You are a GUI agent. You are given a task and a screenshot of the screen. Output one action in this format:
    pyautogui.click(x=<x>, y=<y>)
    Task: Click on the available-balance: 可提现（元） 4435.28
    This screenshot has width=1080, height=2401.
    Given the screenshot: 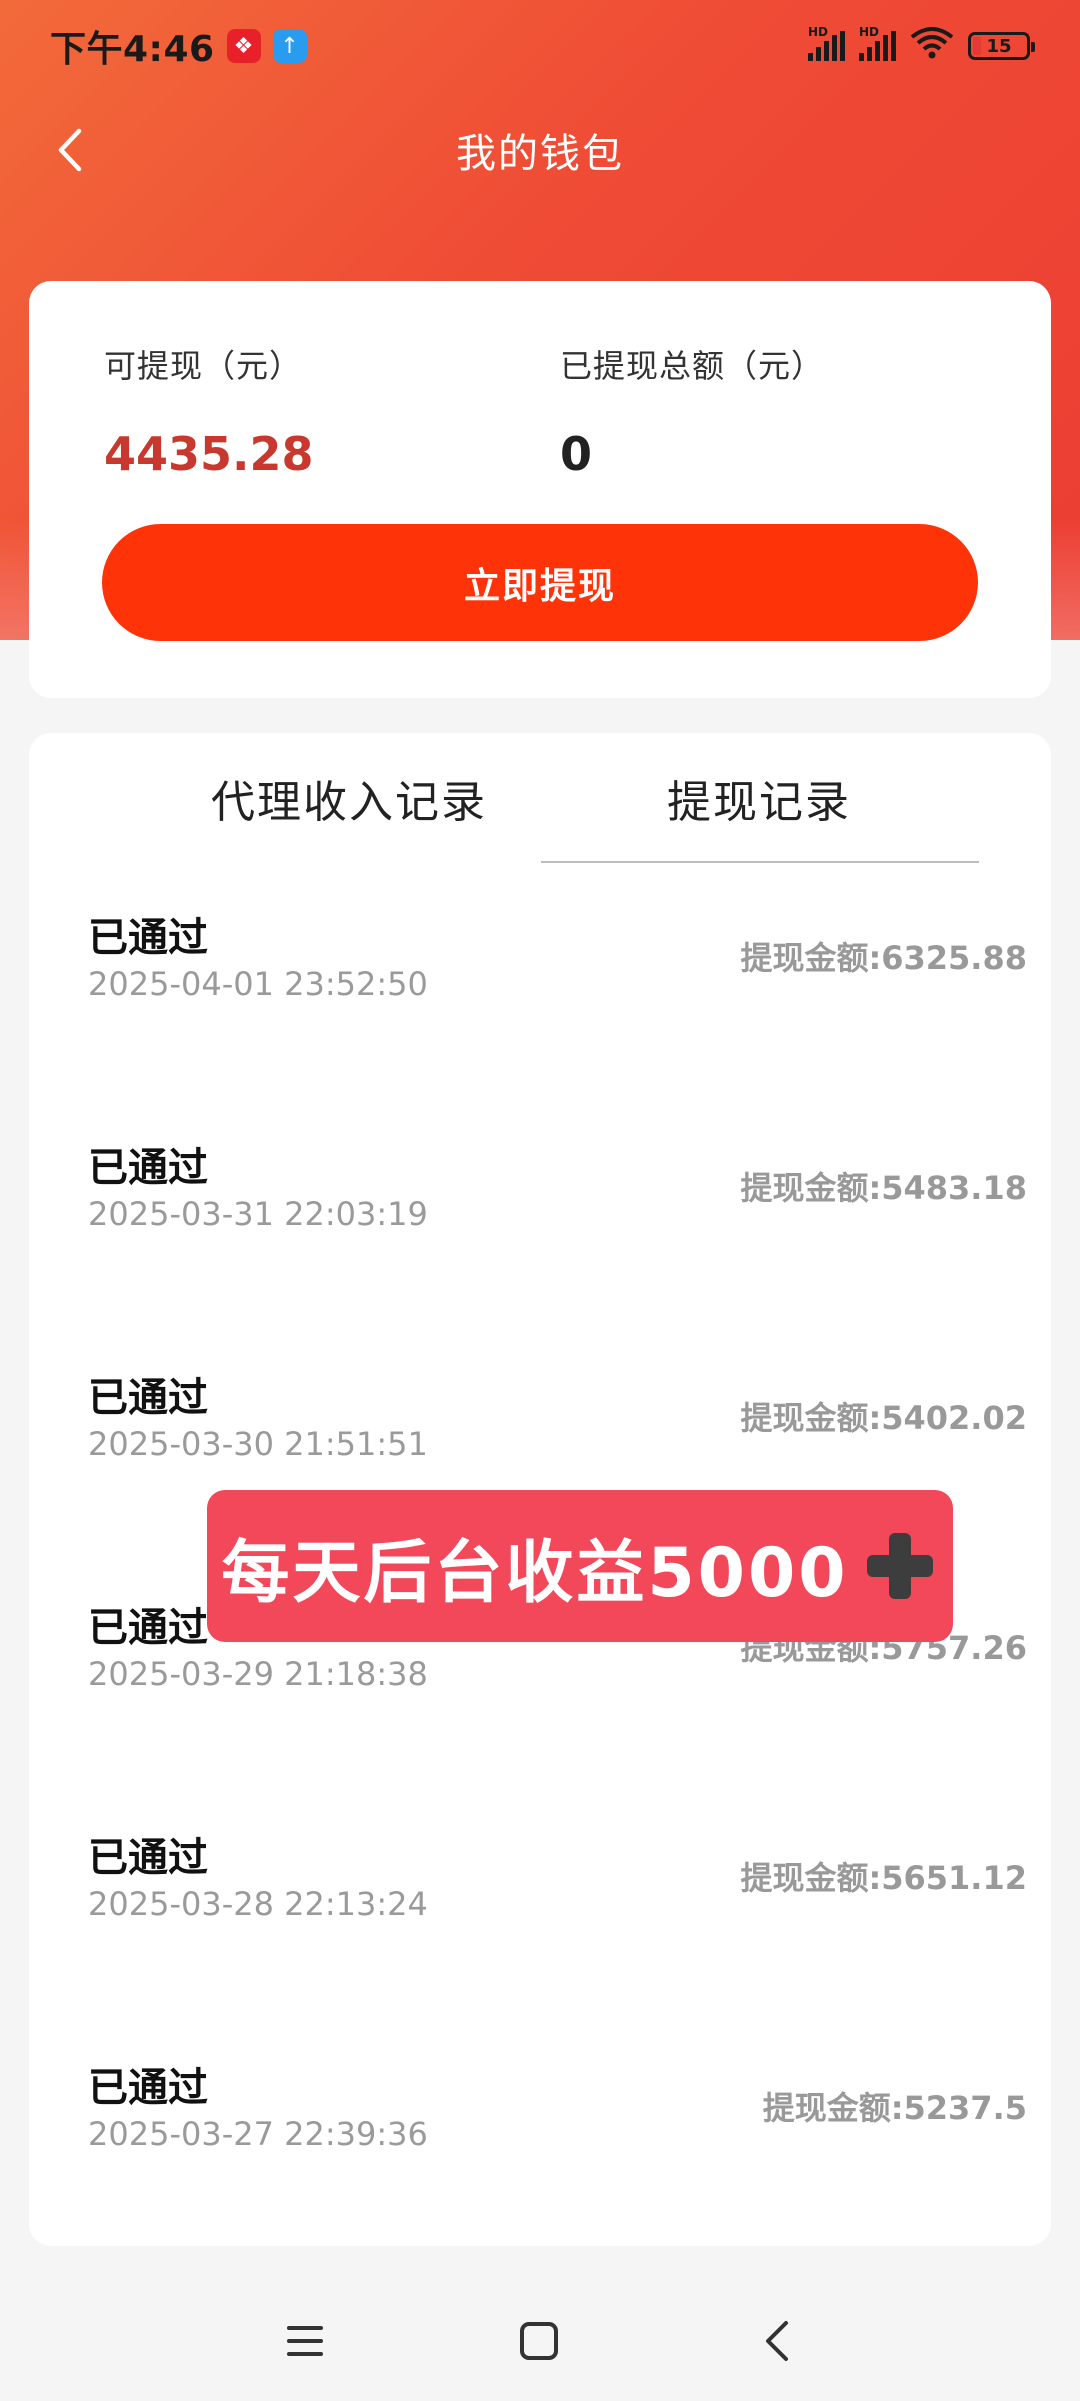 What is the action you would take?
    pyautogui.click(x=209, y=411)
    